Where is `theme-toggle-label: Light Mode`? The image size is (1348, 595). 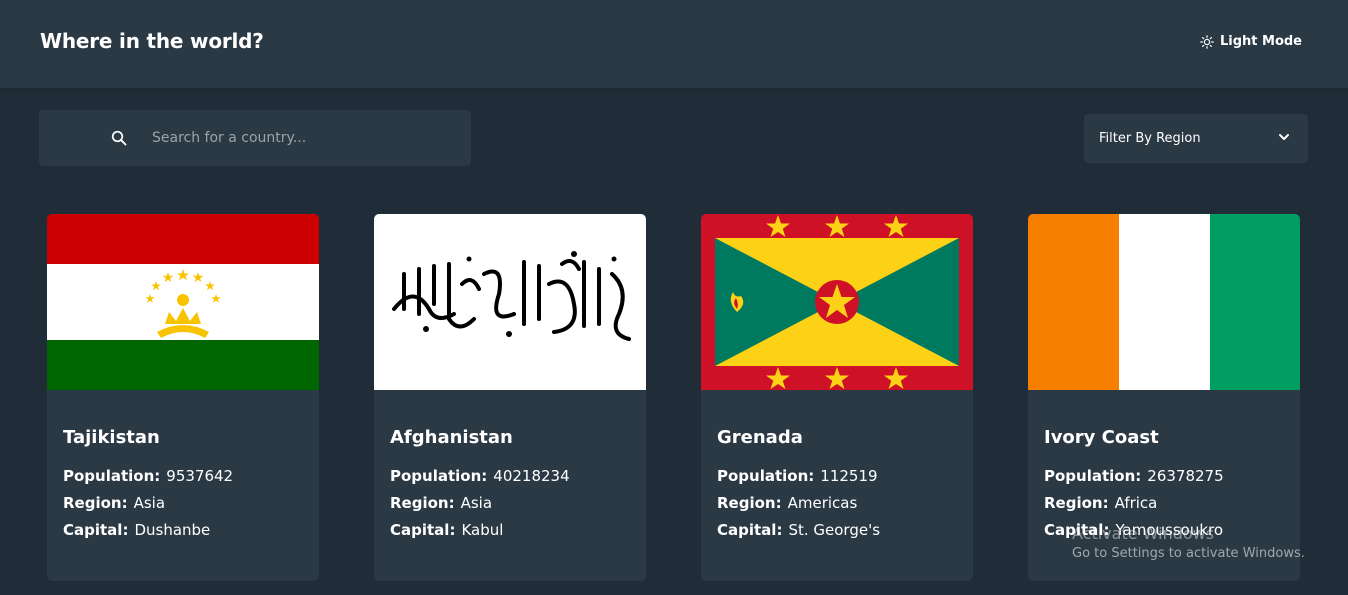 theme-toggle-label: Light Mode is located at coordinates (1260, 41).